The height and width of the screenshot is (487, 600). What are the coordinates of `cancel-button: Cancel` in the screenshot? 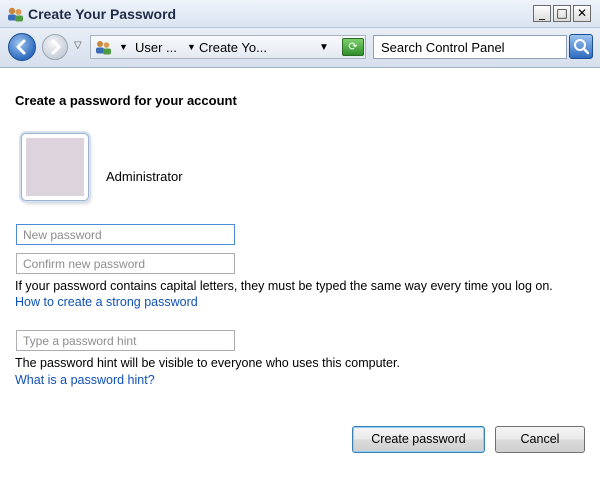 It's located at (540, 439).